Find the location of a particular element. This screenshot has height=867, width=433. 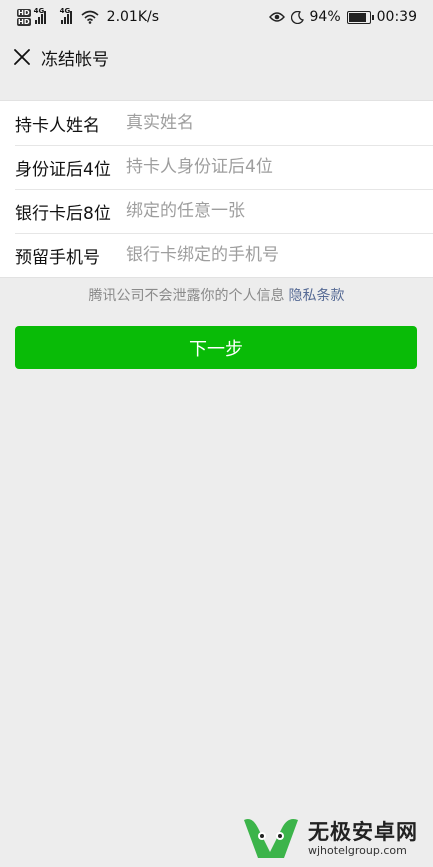

privacy-notice: 腾讯公司不会泄露你的个人信息 隐私条款 is located at coordinates (216, 295).